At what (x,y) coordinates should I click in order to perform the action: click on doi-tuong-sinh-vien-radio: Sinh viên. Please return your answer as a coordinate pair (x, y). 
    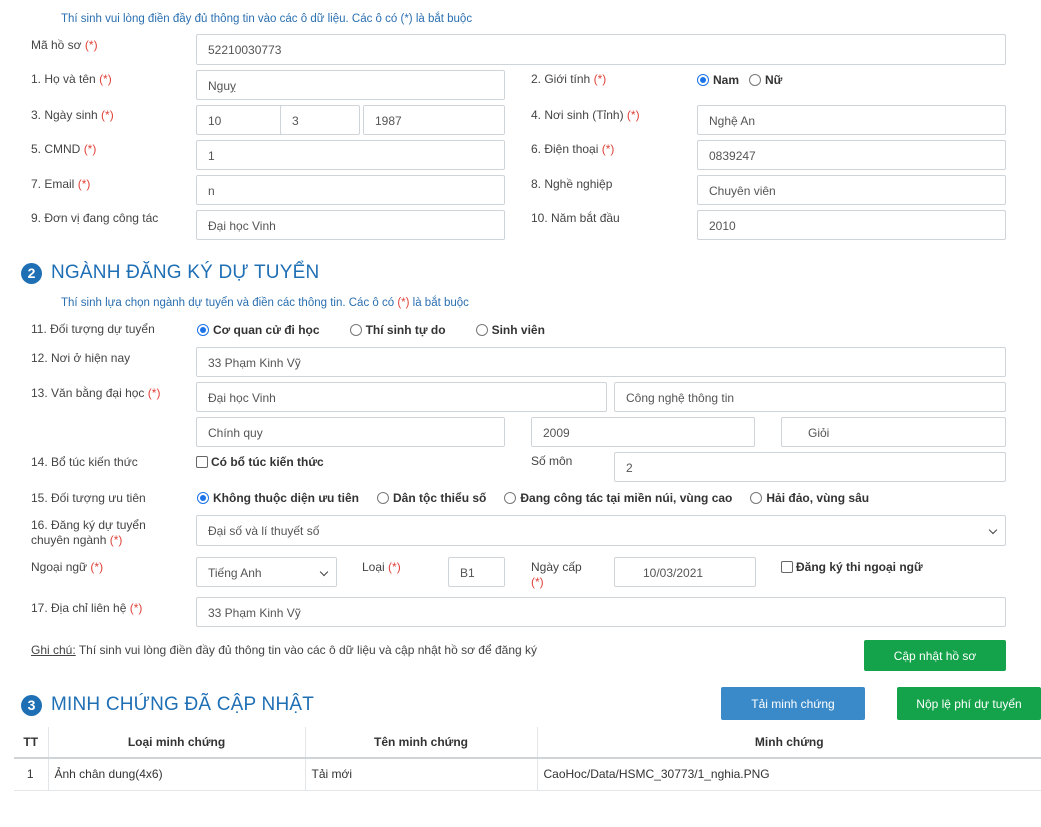
    Looking at the image, I should click on (510, 330).